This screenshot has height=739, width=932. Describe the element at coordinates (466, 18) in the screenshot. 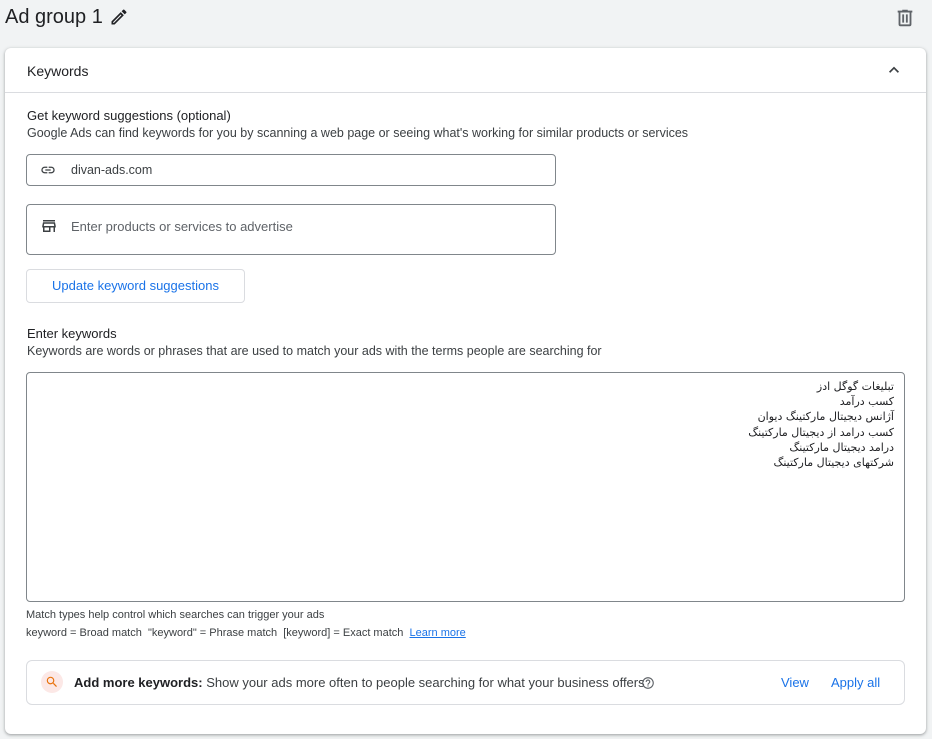

I see `ad-group-header: Ad group 1` at that location.